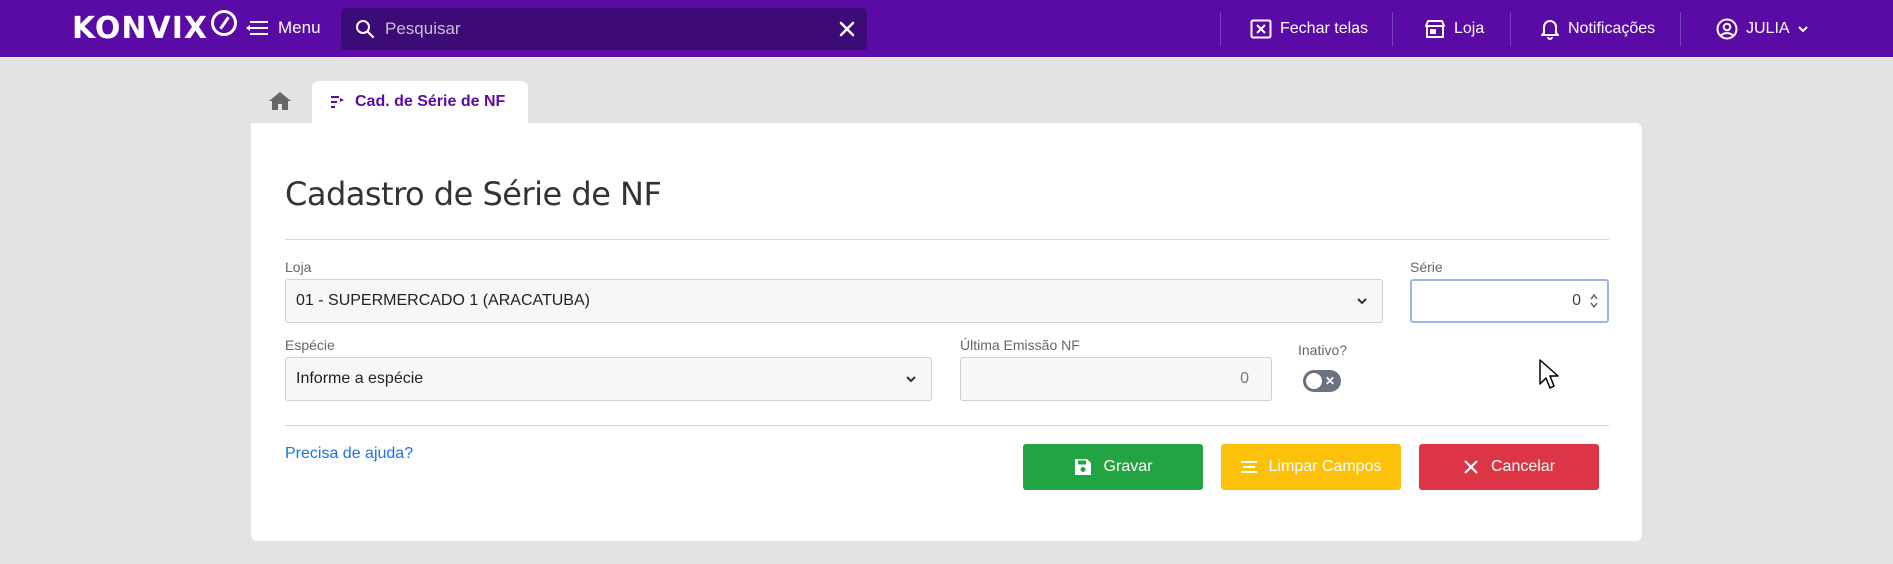  Describe the element at coordinates (1128, 466) in the screenshot. I see `save-label: Gravar` at that location.